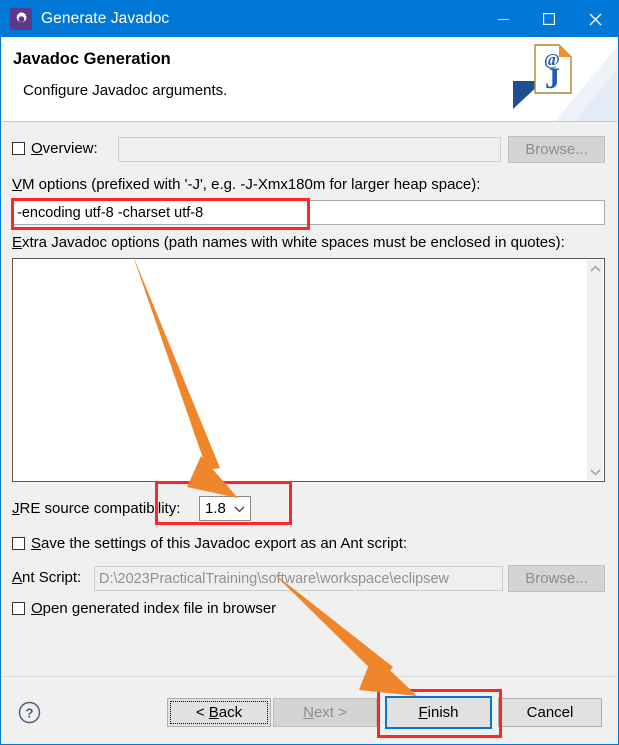 The width and height of the screenshot is (619, 745). What do you see at coordinates (595, 370) in the screenshot?
I see `extra-options-scrollbar` at bounding box center [595, 370].